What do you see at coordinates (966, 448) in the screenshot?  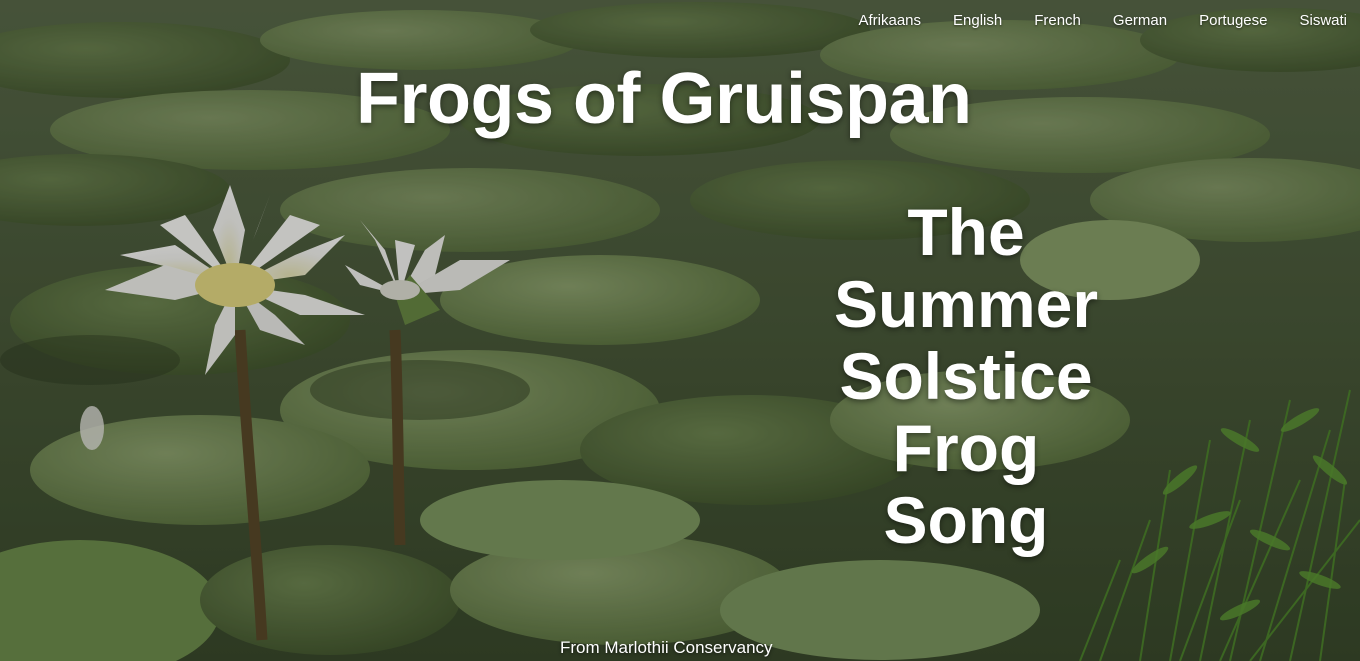 I see `subtitle-line: Frog` at bounding box center [966, 448].